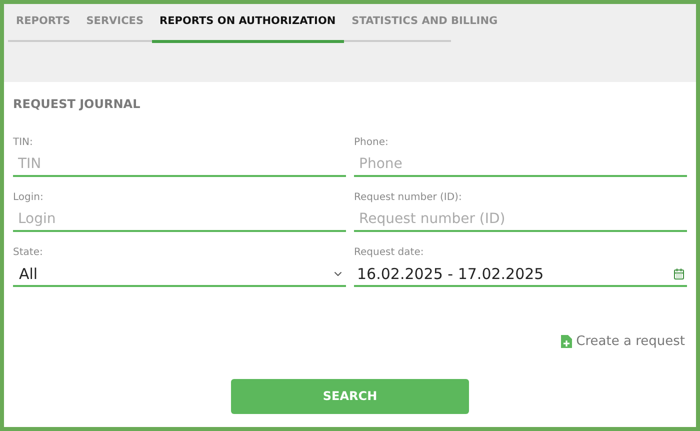 Image resolution: width=700 pixels, height=431 pixels. Describe the element at coordinates (115, 23) in the screenshot. I see `tab: SERVICES` at that location.